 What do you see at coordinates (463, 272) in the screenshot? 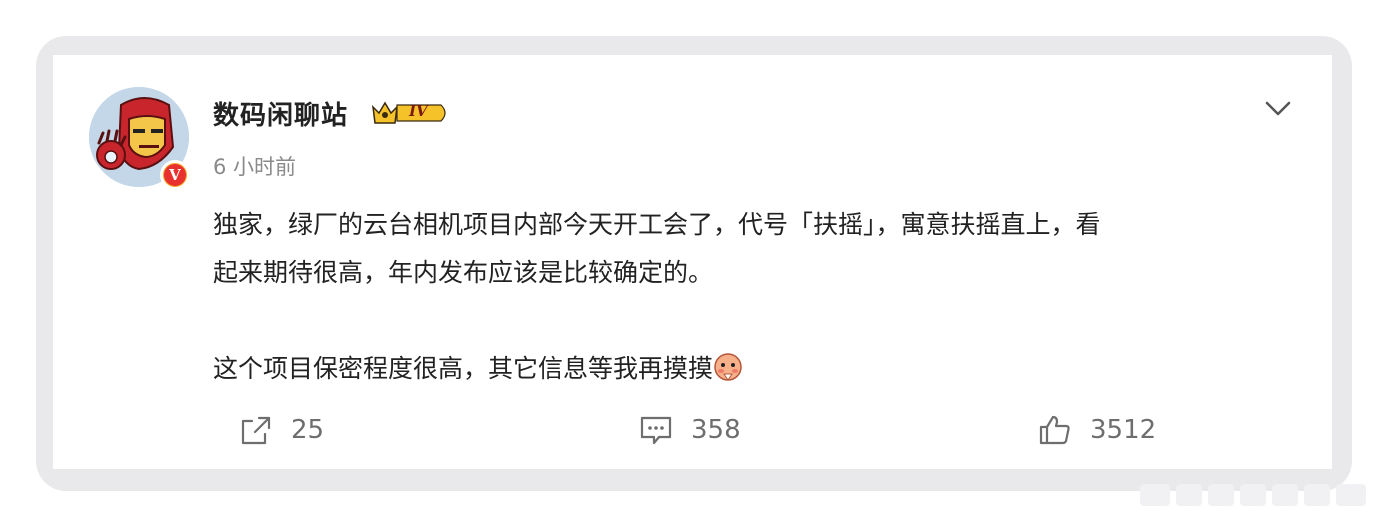
I see `content-line-2: 起来期待很高，年内发布应该是比较确定的。` at bounding box center [463, 272].